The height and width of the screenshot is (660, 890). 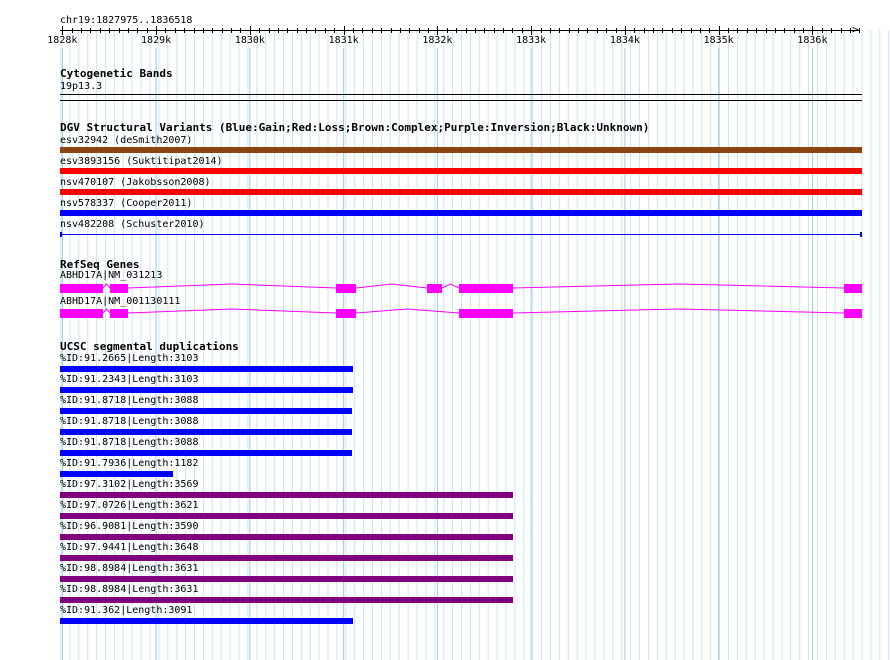 I want to click on segdup-item-label: %ID:91.362|Length:3091, so click(x=126, y=610).